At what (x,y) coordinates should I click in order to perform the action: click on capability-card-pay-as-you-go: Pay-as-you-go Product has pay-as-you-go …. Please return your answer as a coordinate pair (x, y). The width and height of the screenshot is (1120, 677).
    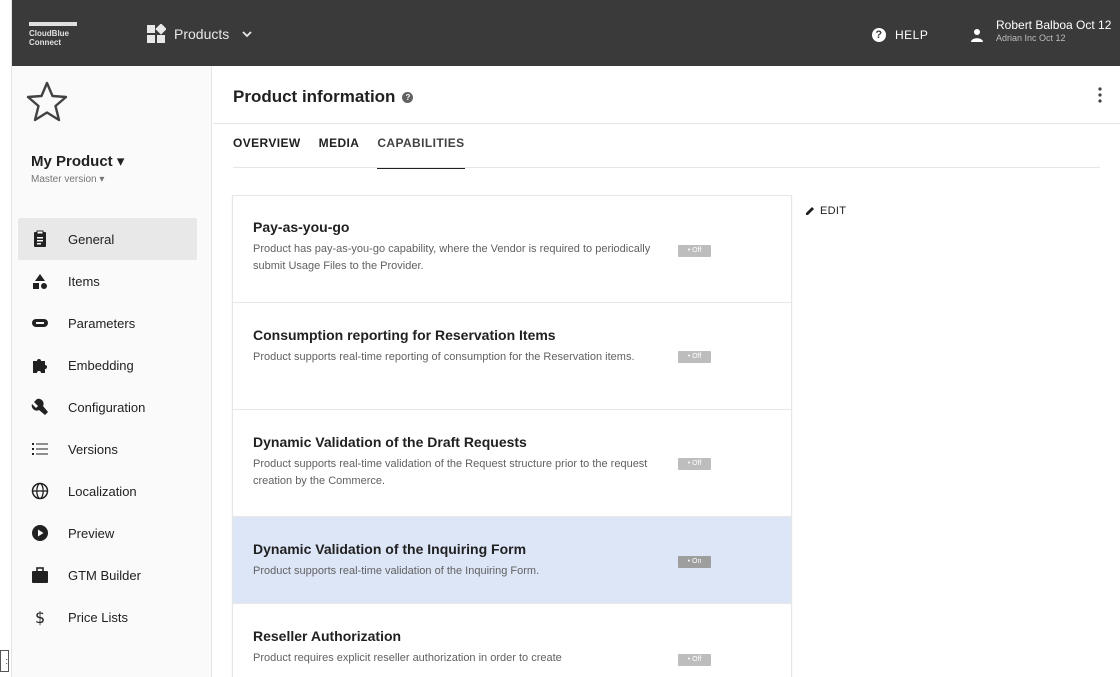
    Looking at the image, I should click on (512, 249).